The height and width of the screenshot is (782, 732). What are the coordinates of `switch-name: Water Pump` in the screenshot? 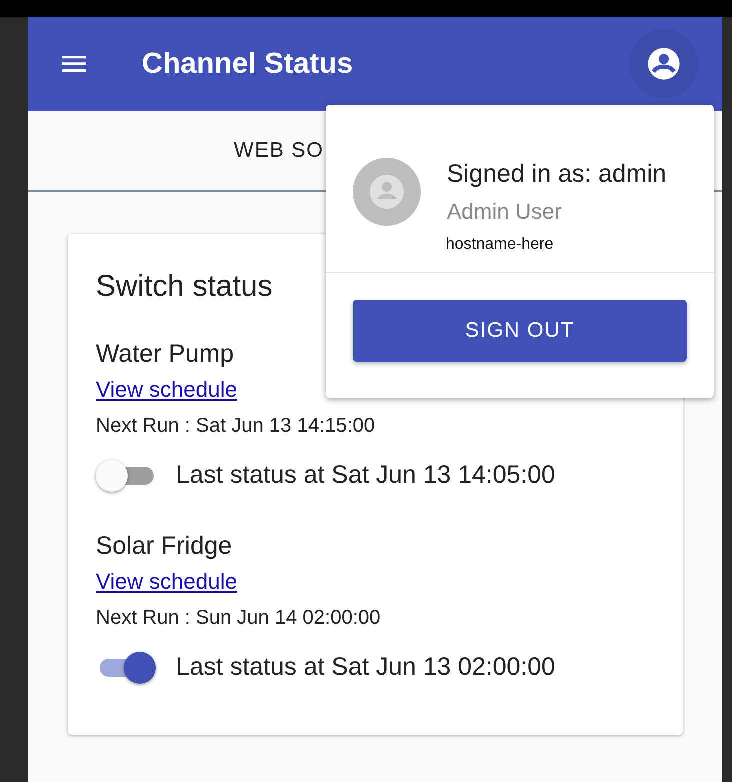 It's located at (165, 354).